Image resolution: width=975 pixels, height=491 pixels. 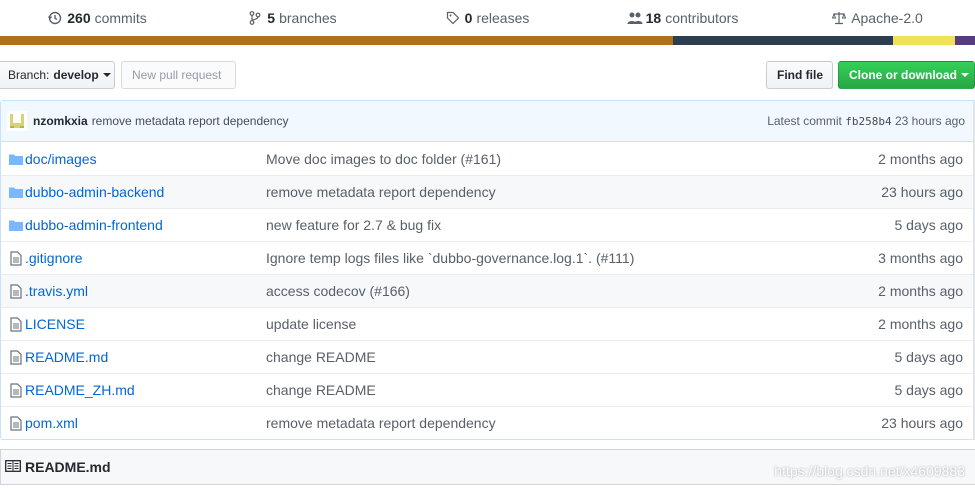 I want to click on branch-select-button: Branch: develop, so click(x=57, y=75).